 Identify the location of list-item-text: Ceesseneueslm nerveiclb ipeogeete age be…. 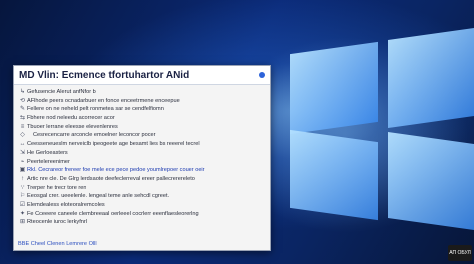
(113, 144).